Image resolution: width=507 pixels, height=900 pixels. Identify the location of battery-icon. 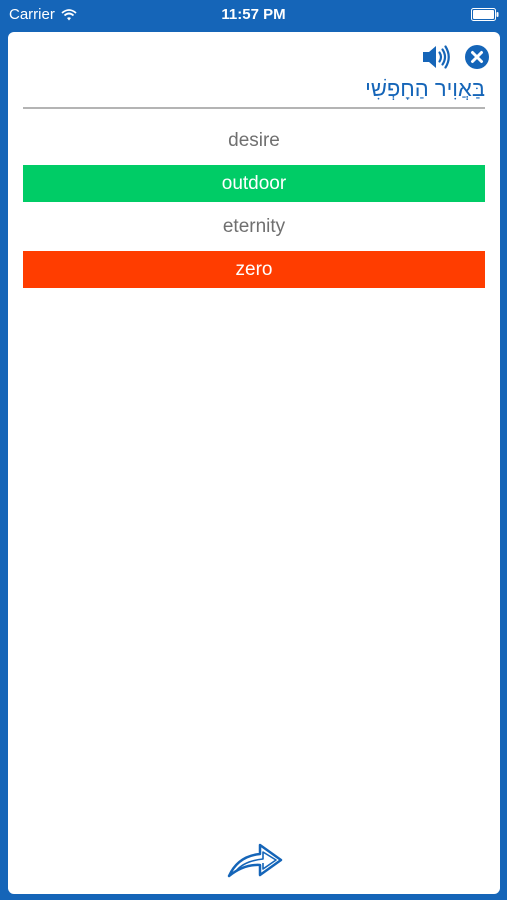
(485, 14).